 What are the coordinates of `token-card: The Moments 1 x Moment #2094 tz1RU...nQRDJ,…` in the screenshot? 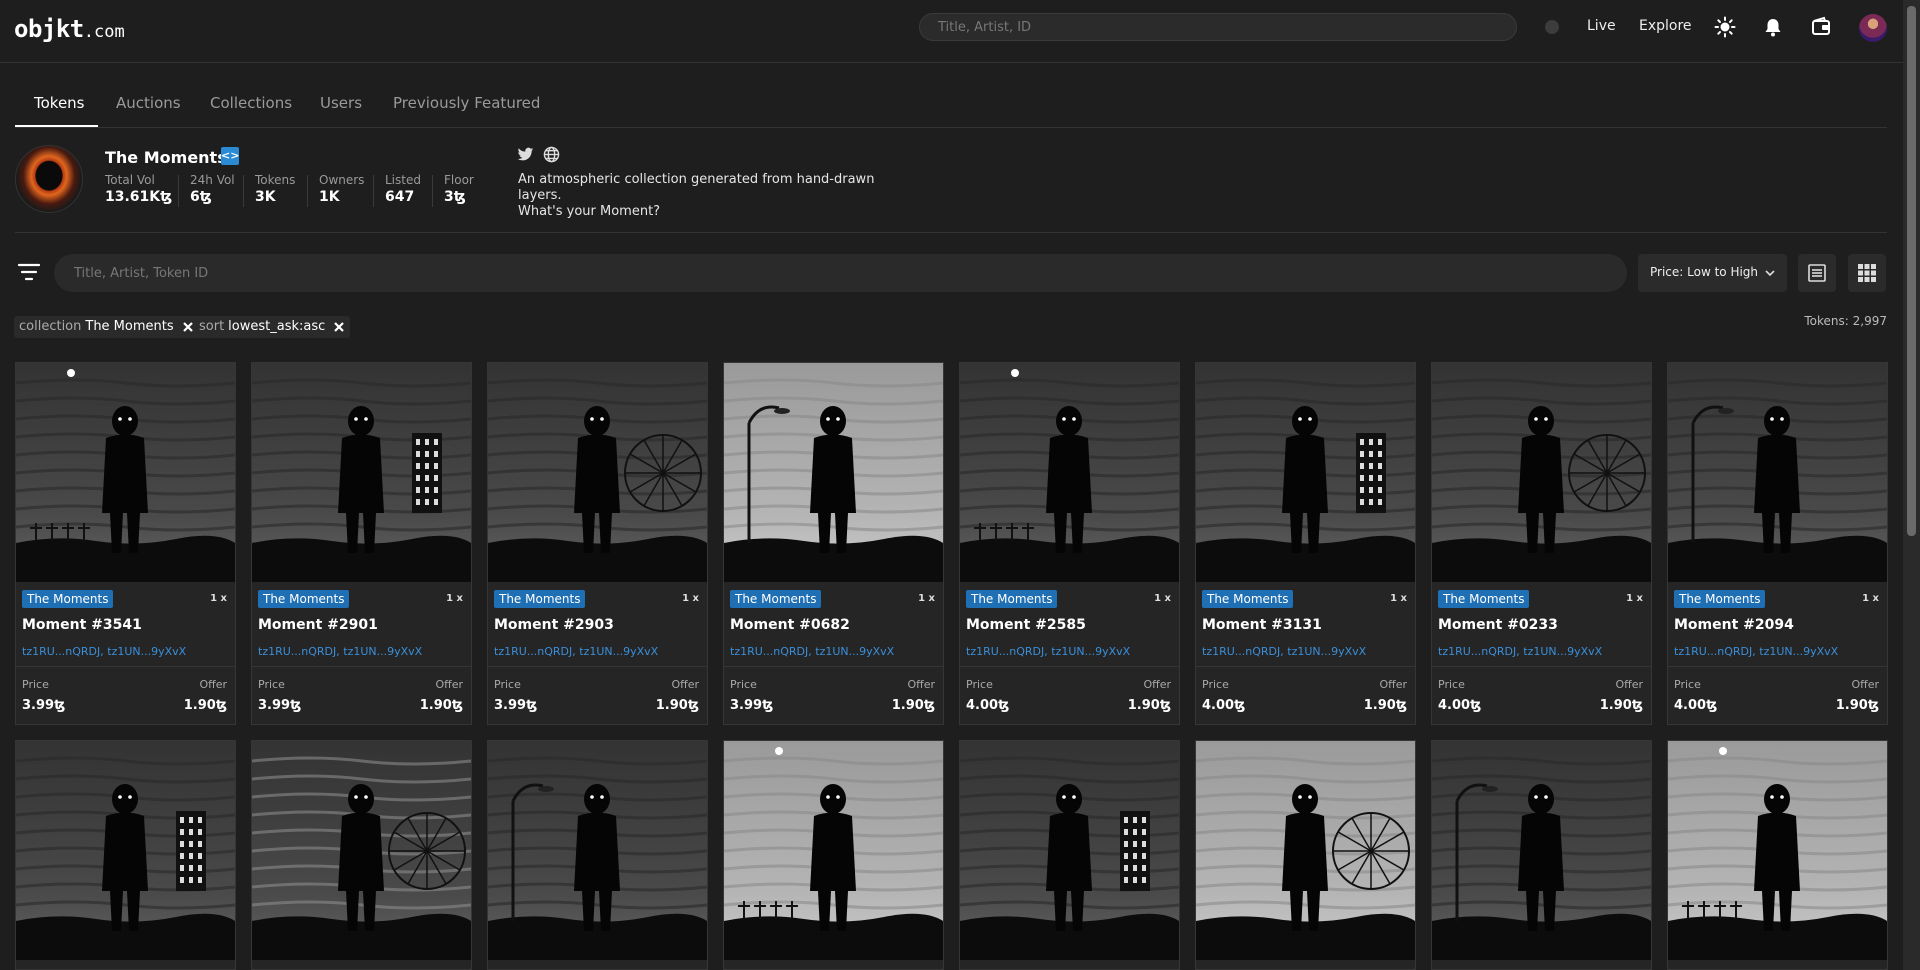 It's located at (1777, 543).